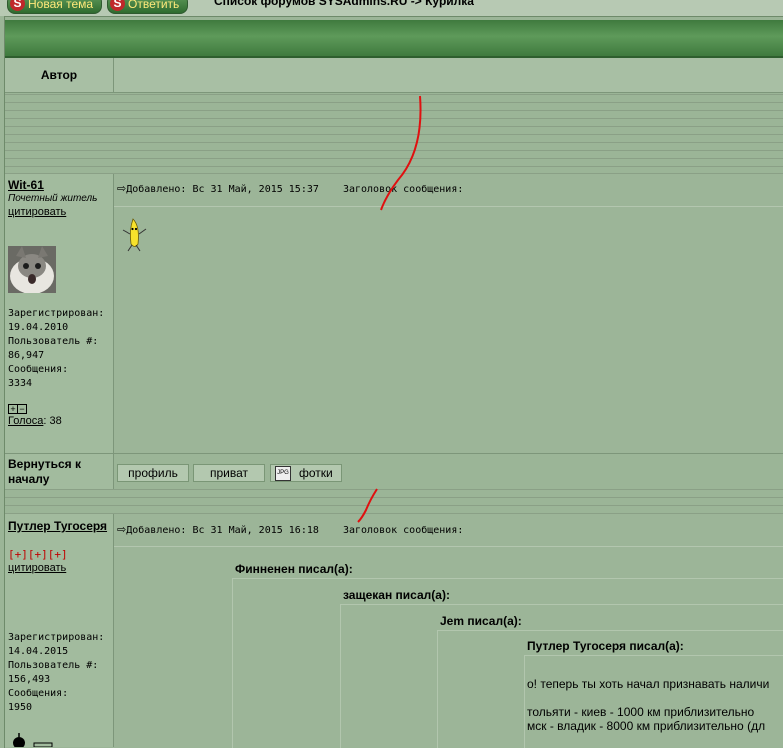 This screenshot has height=748, width=783. What do you see at coordinates (37, 568) in the screenshot?
I see `post2-quote-link: цитировать` at bounding box center [37, 568].